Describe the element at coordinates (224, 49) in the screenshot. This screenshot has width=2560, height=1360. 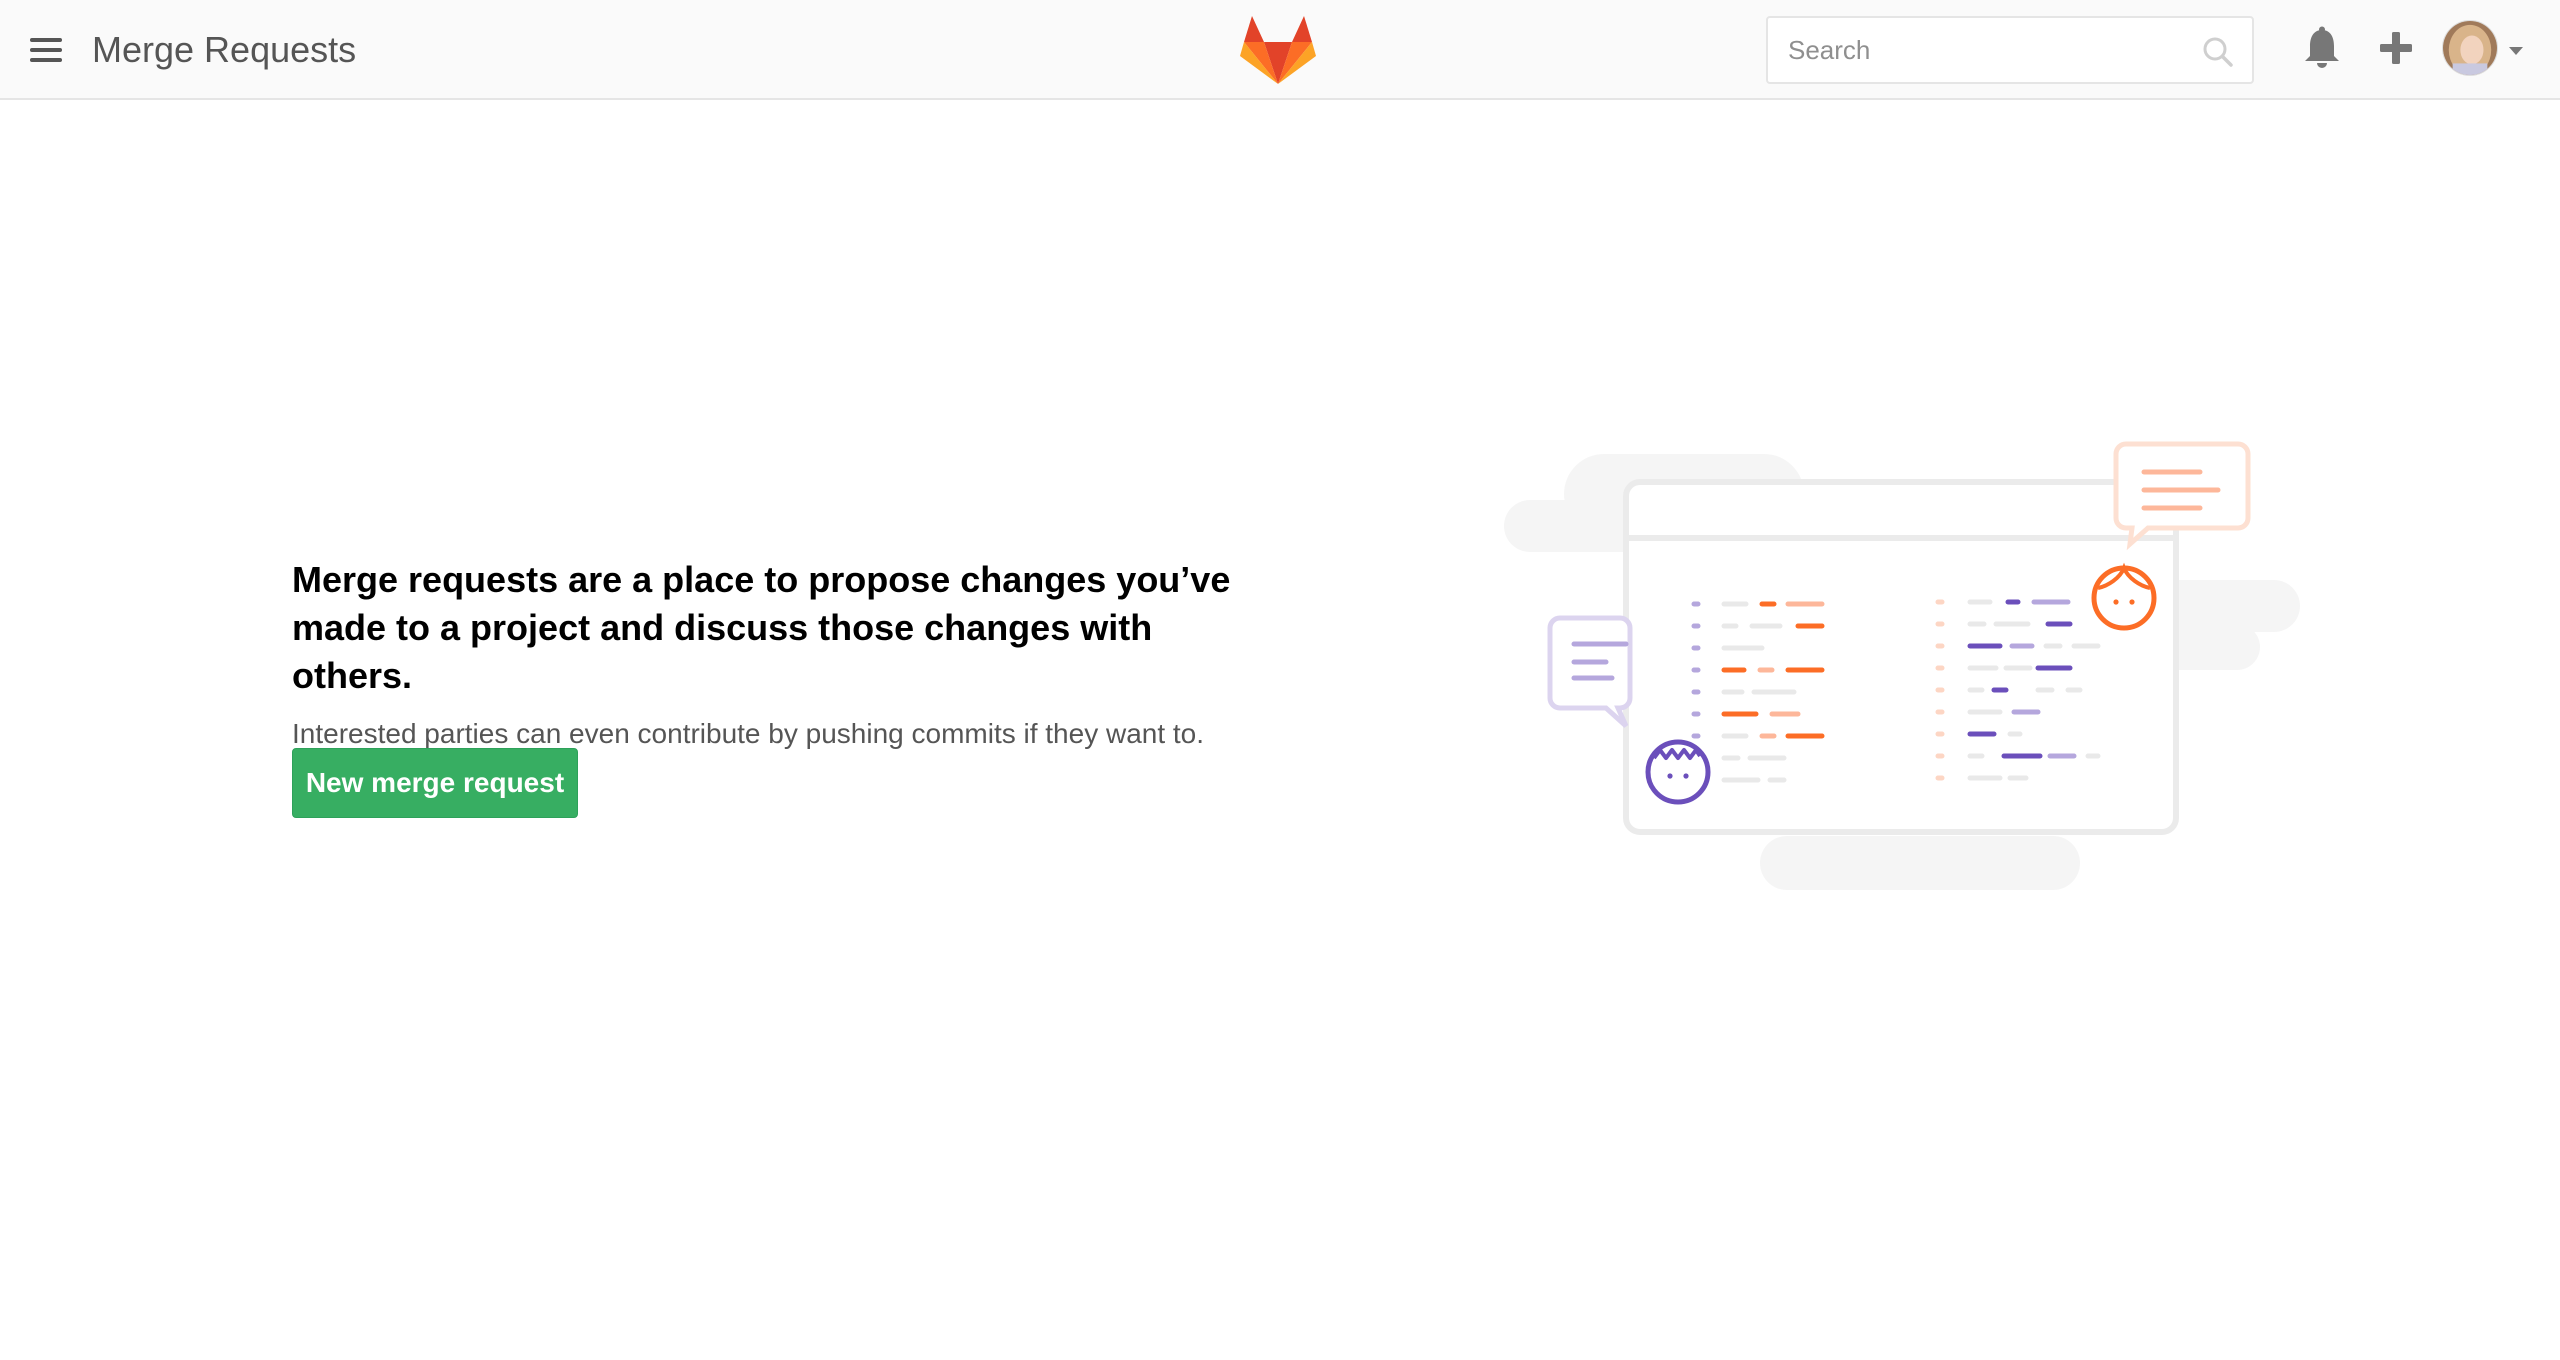
I see `page-title: Merge Requests` at that location.